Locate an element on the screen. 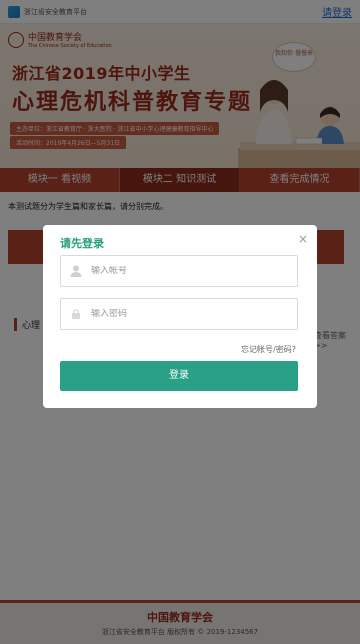 The image size is (360, 644). close-icon: × is located at coordinates (303, 239).